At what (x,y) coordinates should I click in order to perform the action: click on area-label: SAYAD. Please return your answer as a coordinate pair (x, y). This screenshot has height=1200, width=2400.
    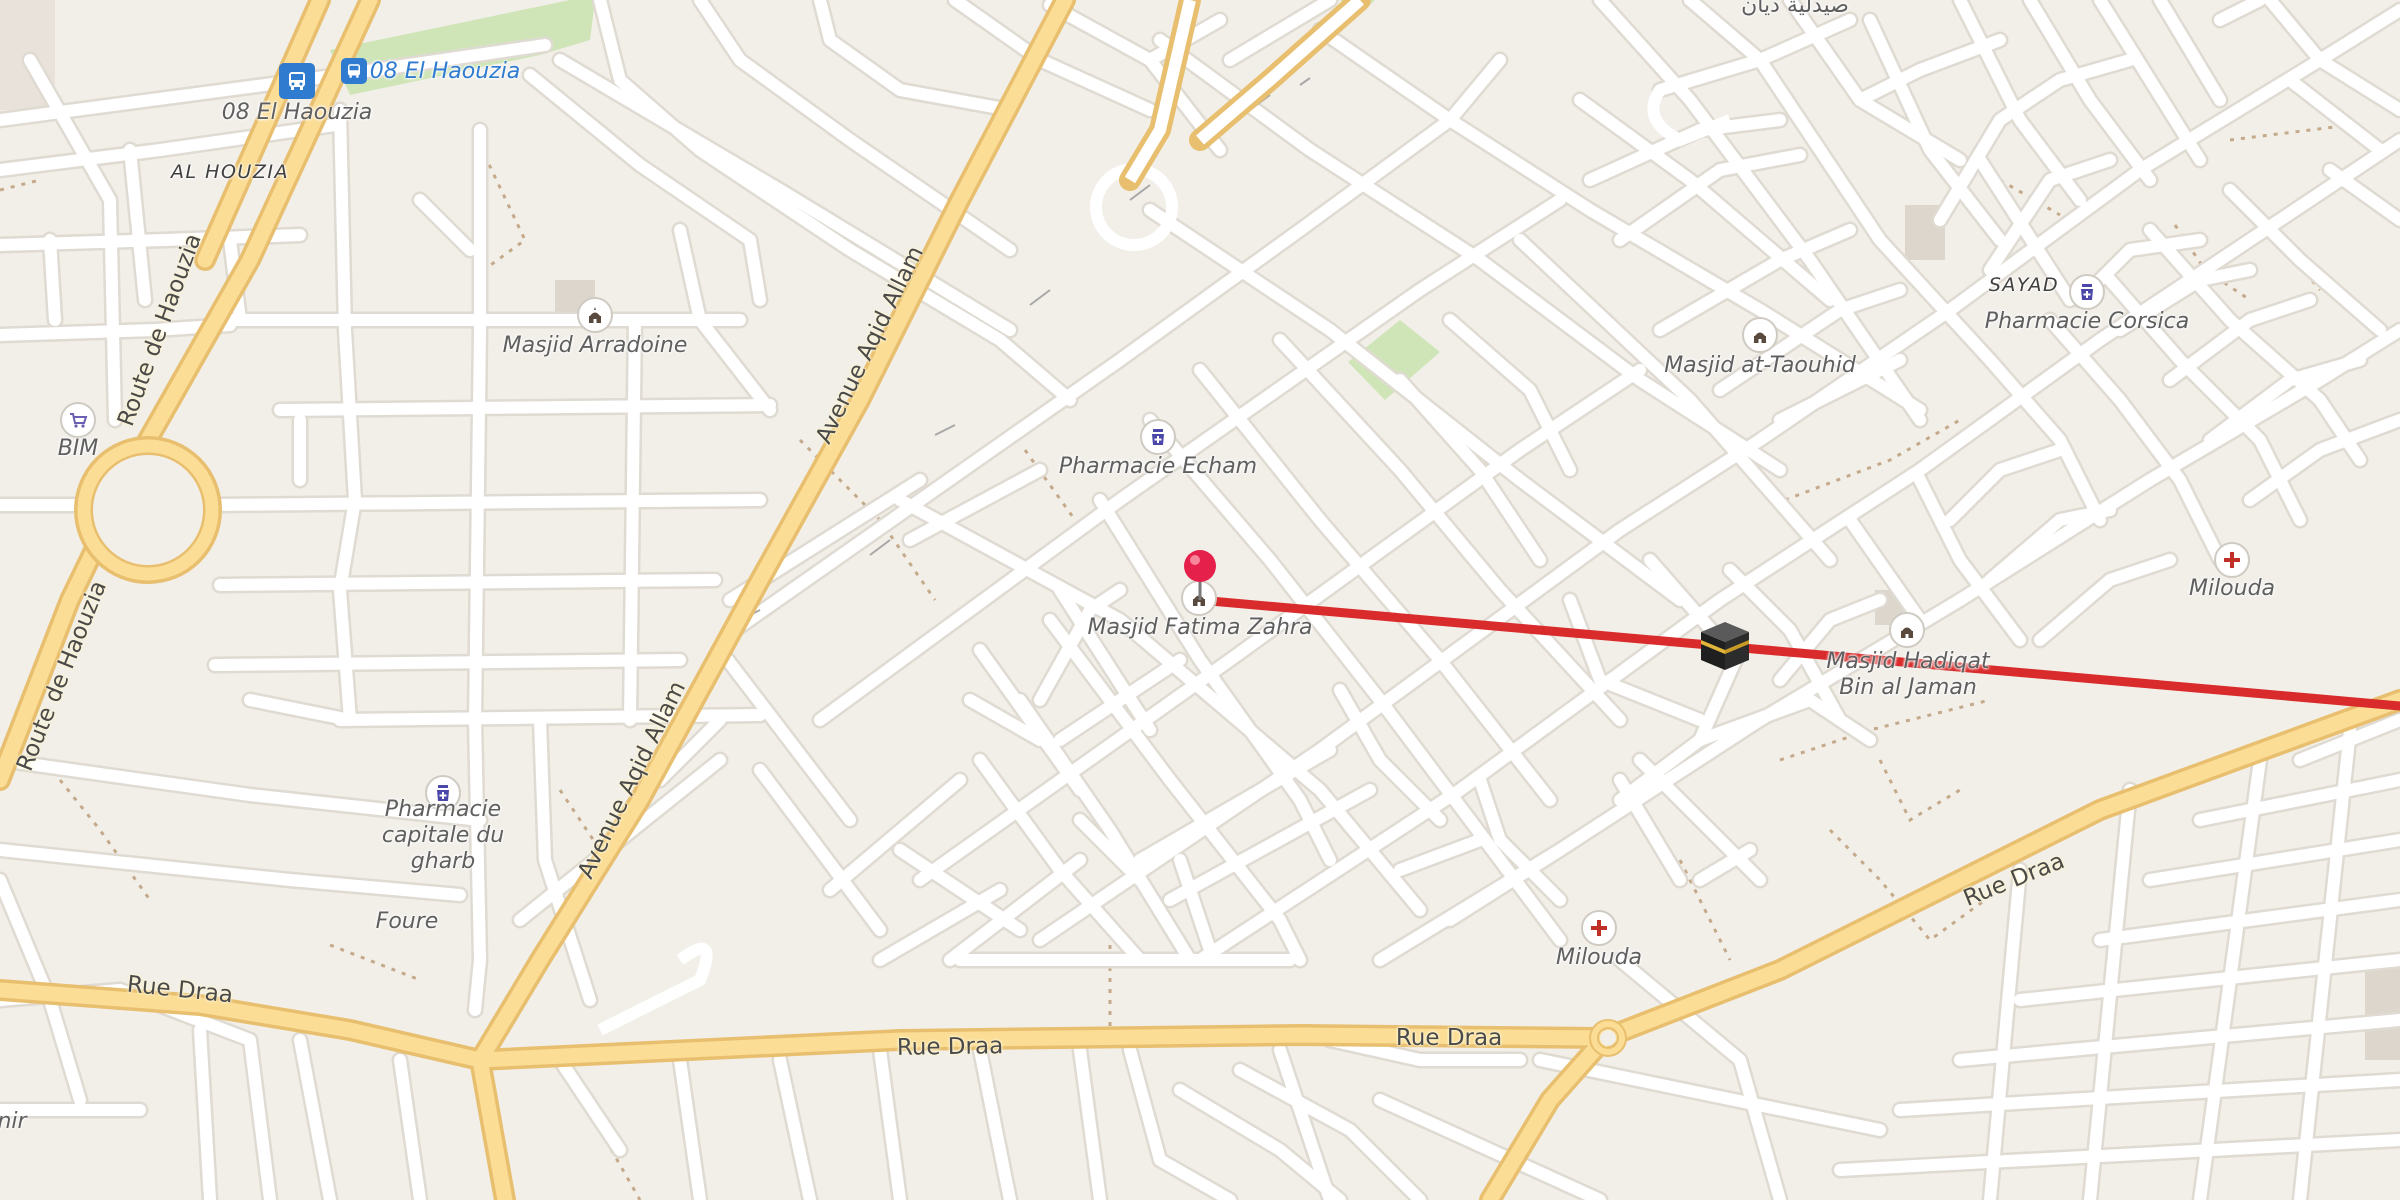
    Looking at the image, I should click on (2024, 285).